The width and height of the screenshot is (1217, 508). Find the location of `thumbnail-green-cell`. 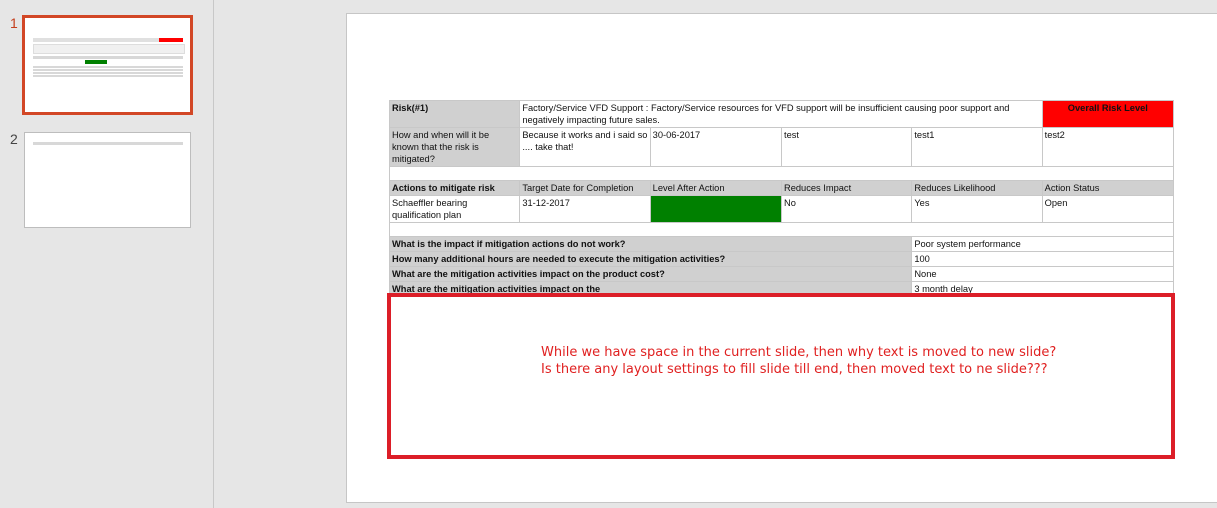

thumbnail-green-cell is located at coordinates (96, 62).